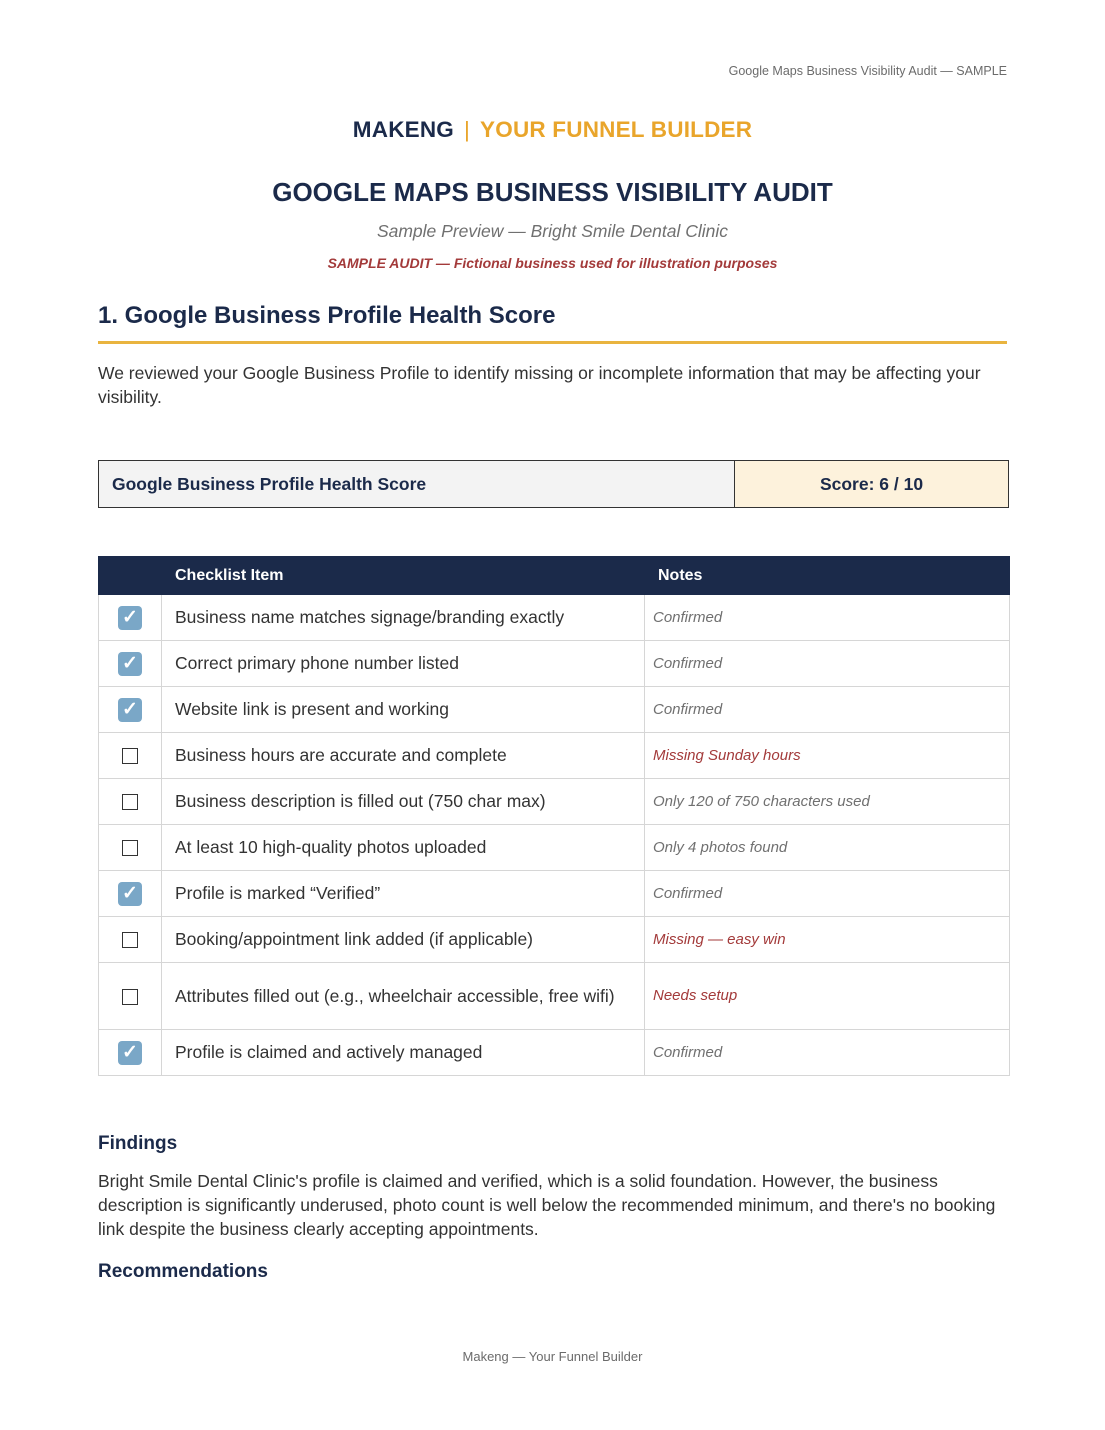 The image size is (1105, 1430). Describe the element at coordinates (827, 939) in the screenshot. I see `checklist-note: Missing — easy win` at that location.